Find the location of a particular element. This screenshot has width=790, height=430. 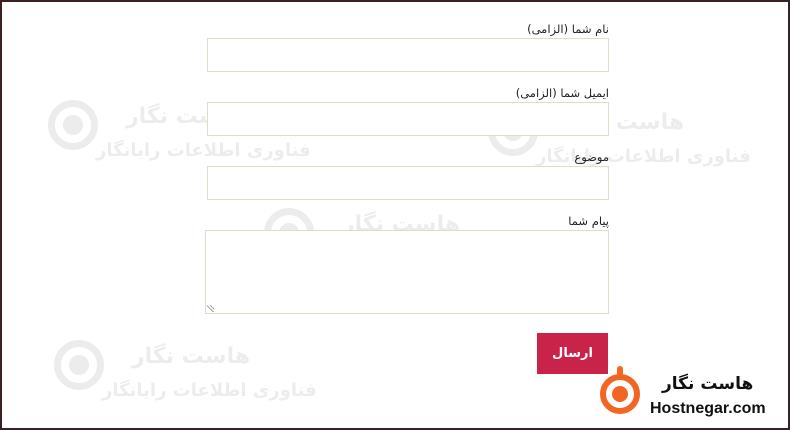

brand-logo: هاست نگار Hostnegar.com is located at coordinates (693, 394).